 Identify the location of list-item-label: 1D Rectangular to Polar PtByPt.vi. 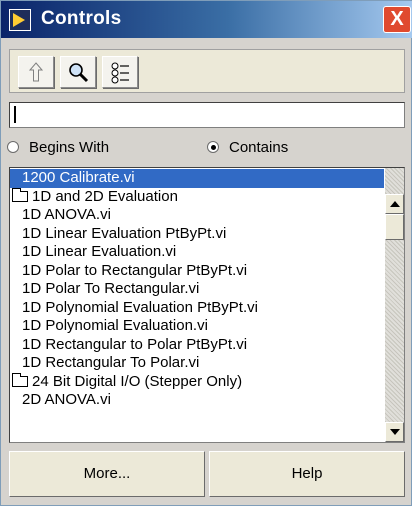
(135, 344).